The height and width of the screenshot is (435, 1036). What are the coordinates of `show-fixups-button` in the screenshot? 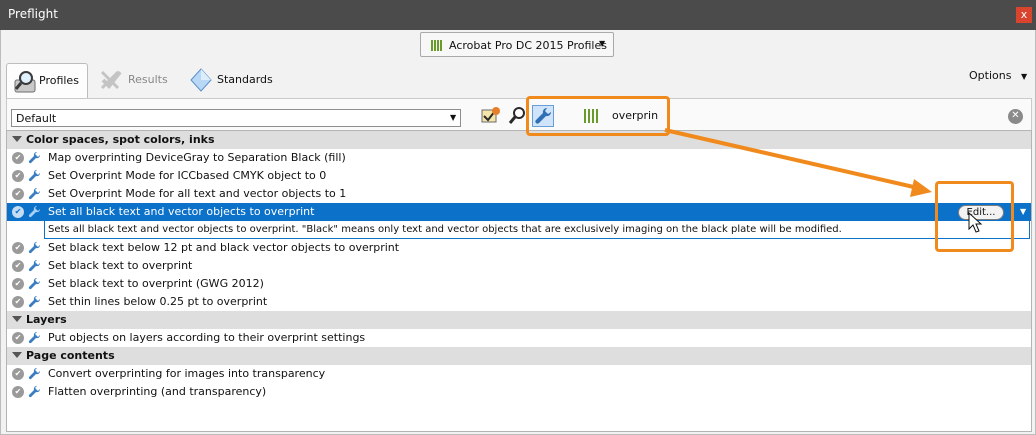 It's located at (543, 116).